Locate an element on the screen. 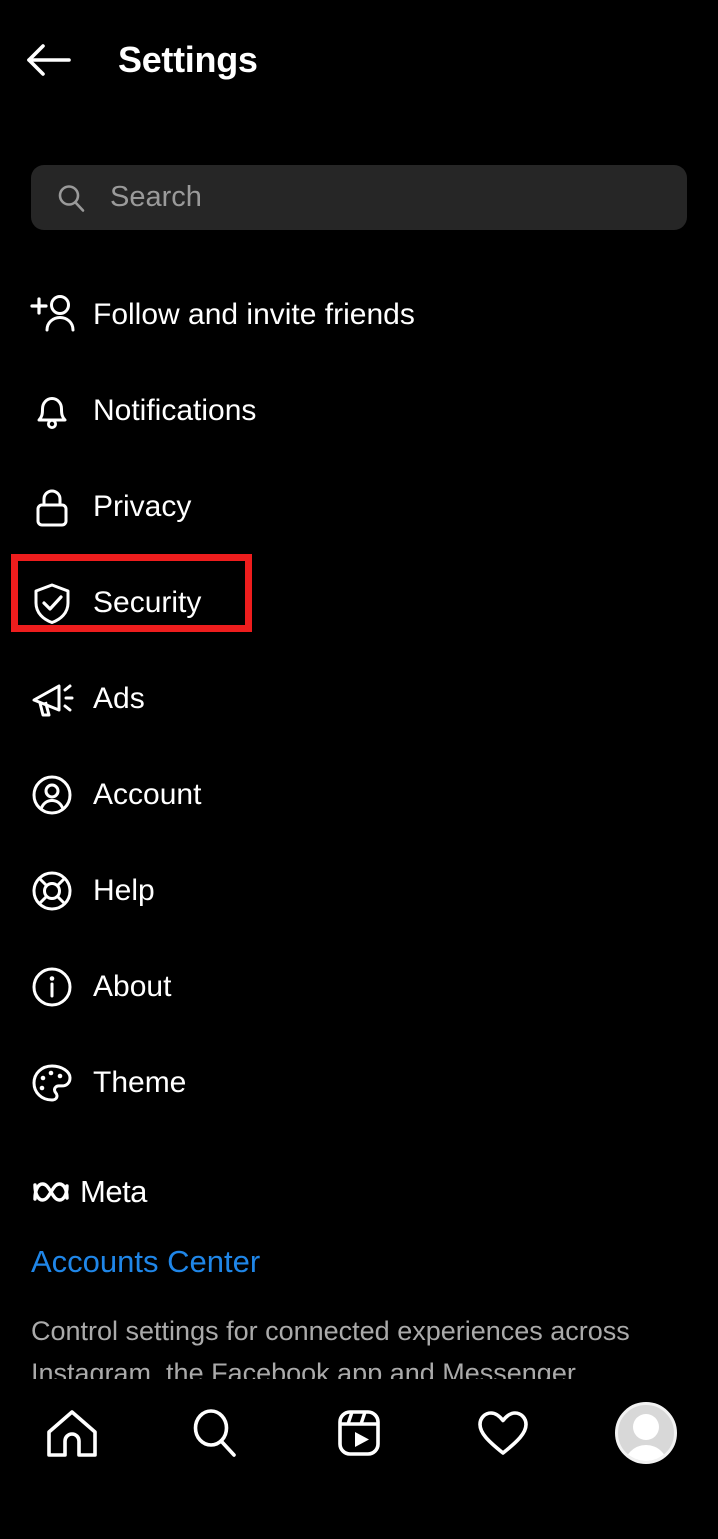 Image resolution: width=718 pixels, height=1539 pixels. meta-infinity-icon is located at coordinates (51, 1192).